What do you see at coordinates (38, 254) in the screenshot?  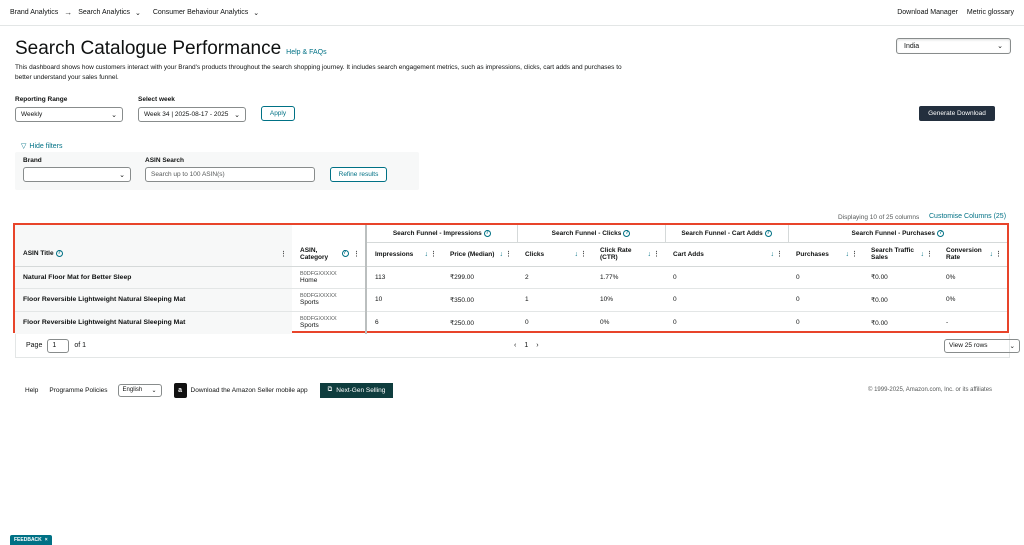 I see `col-asin-title-label: ASIN Title` at bounding box center [38, 254].